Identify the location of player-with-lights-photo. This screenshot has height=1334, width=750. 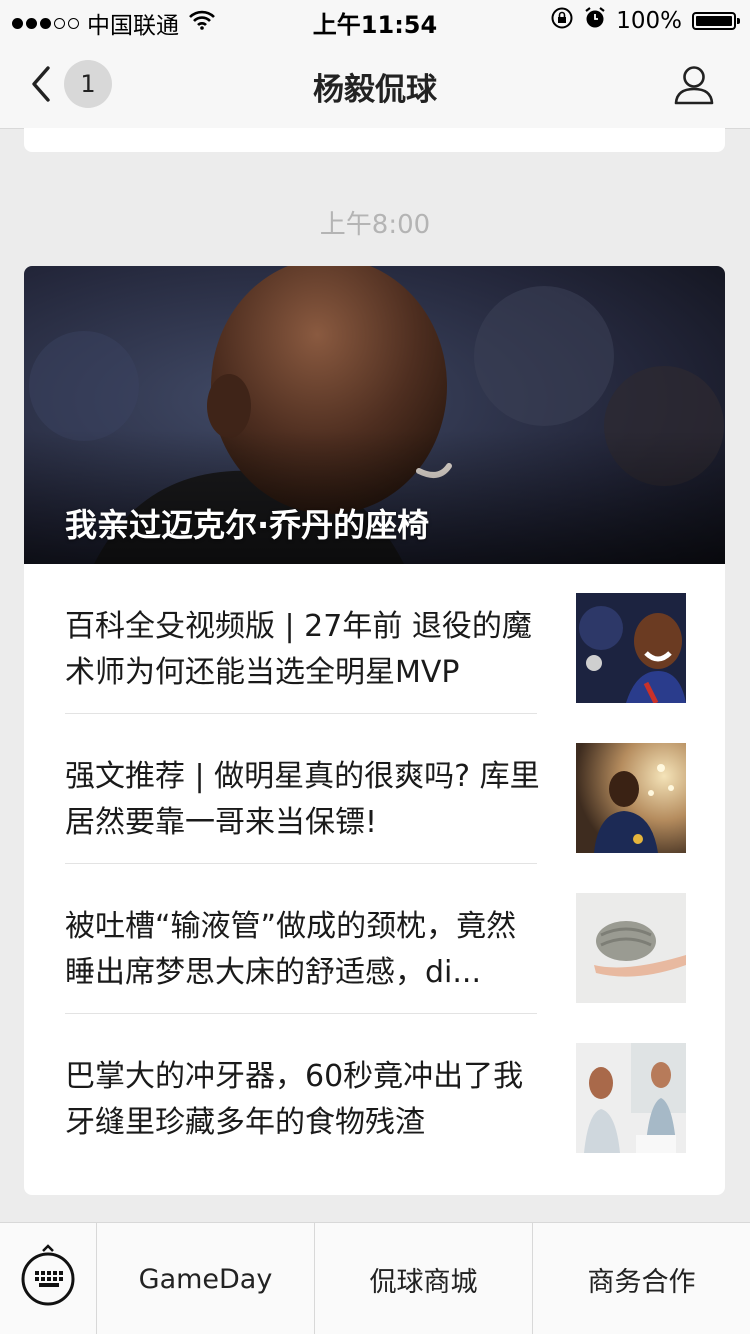
(631, 798).